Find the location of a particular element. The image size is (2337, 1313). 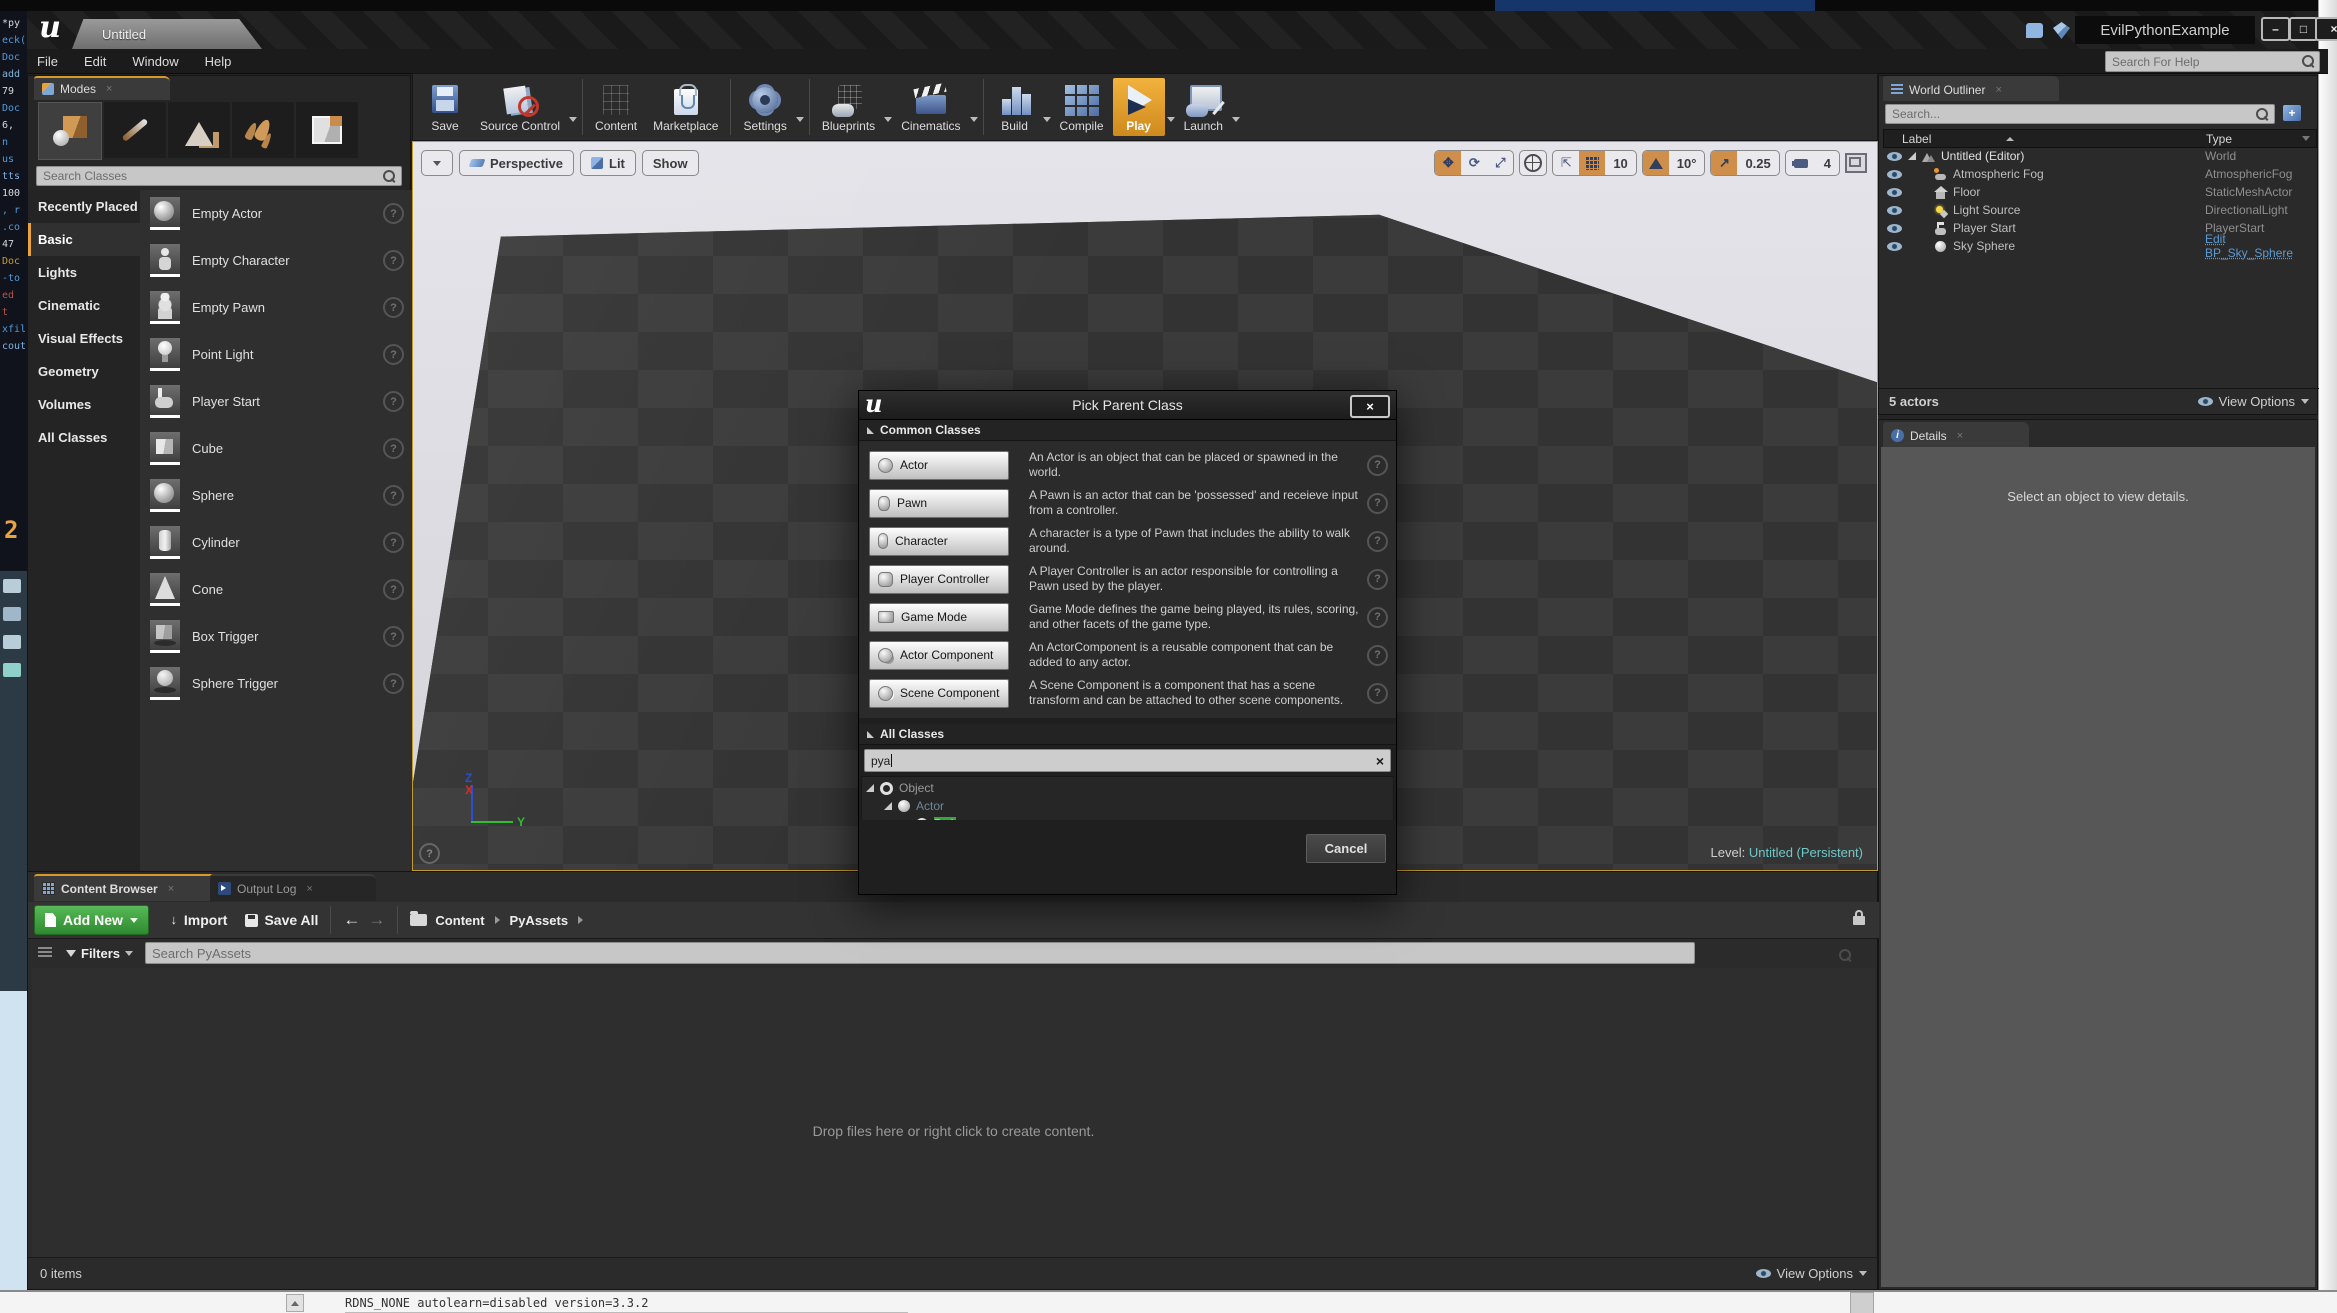

tree-row-actor: Actor is located at coordinates (1127, 806).